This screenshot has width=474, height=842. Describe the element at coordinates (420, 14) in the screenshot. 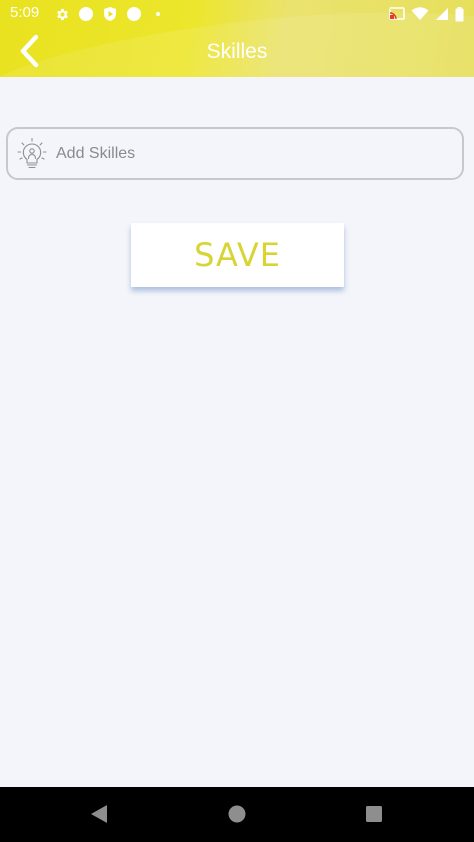

I see `wifi-icon` at that location.